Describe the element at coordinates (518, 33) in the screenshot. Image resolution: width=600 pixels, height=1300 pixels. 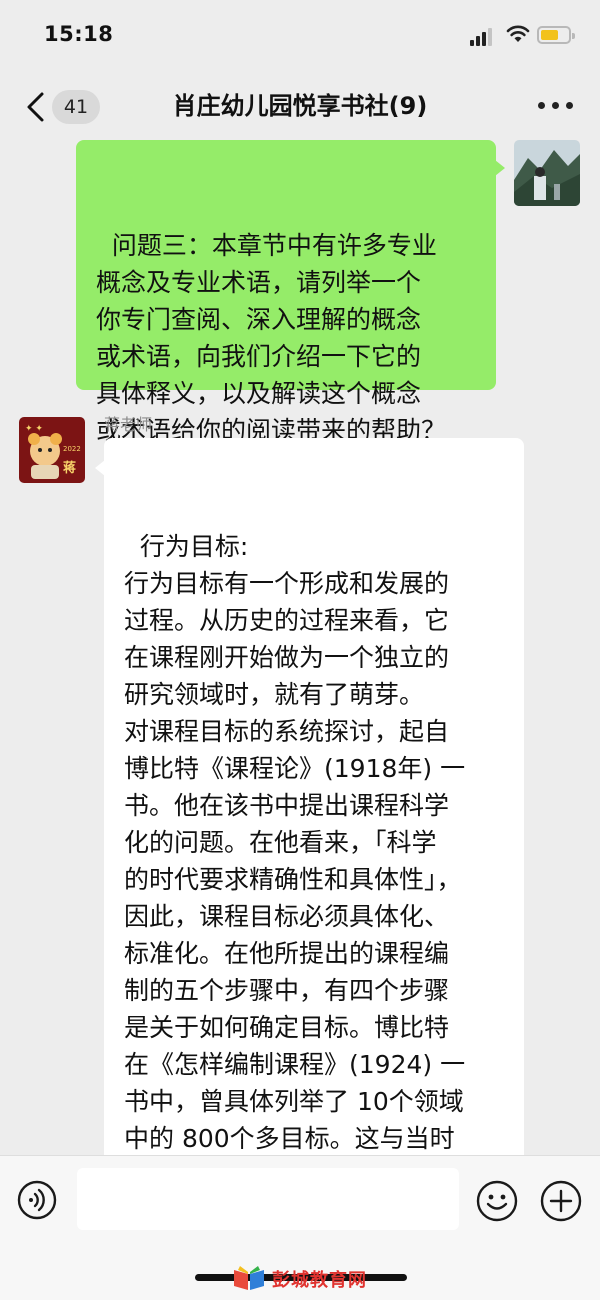
I see `wifi-icon` at that location.